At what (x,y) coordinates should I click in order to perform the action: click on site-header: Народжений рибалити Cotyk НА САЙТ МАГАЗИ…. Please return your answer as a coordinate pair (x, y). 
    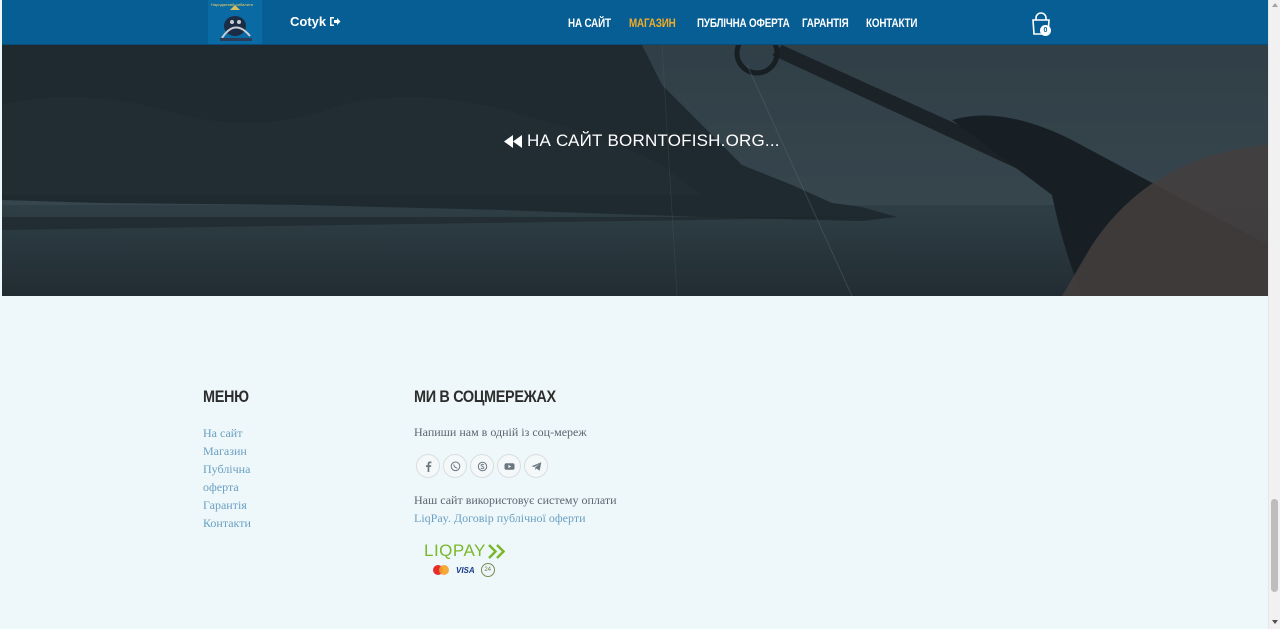
    Looking at the image, I should click on (635, 22).